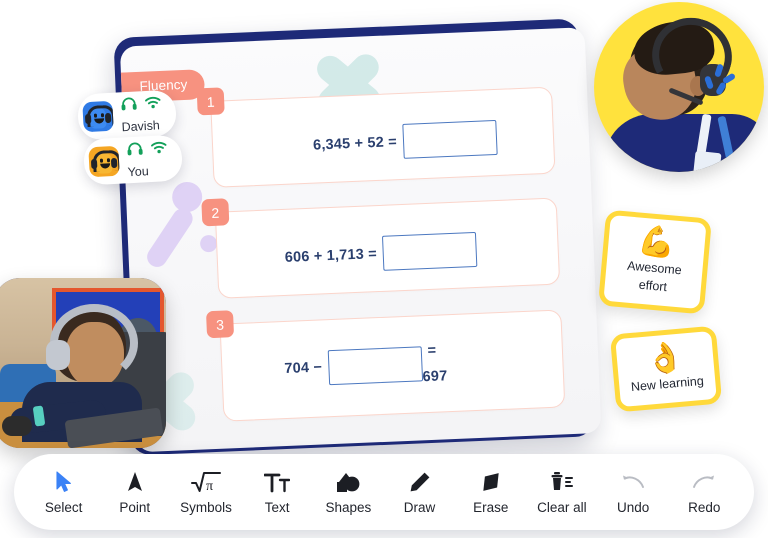 This screenshot has width=768, height=538. I want to click on tool-label: Clear all, so click(562, 507).